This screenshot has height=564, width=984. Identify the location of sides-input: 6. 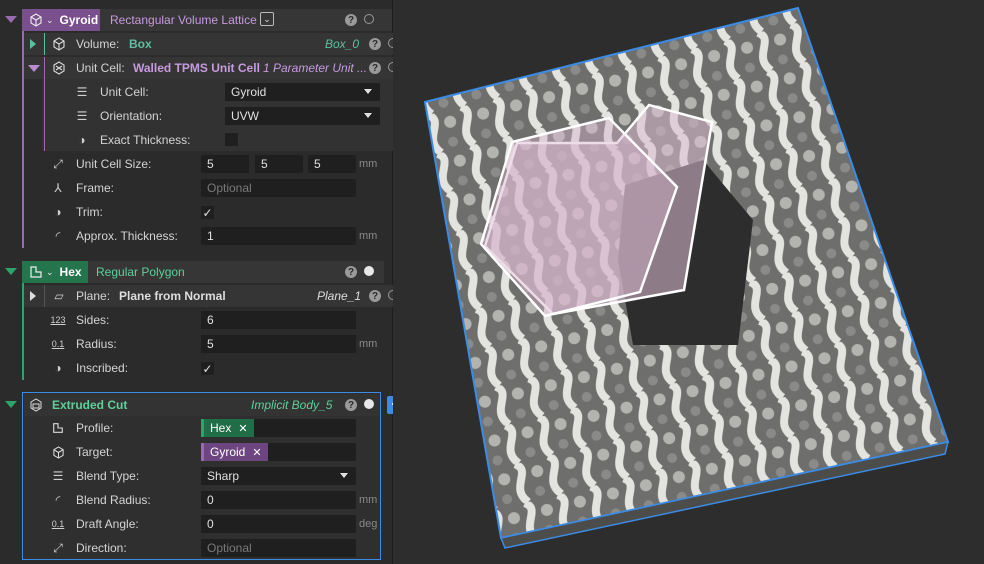
(278, 320).